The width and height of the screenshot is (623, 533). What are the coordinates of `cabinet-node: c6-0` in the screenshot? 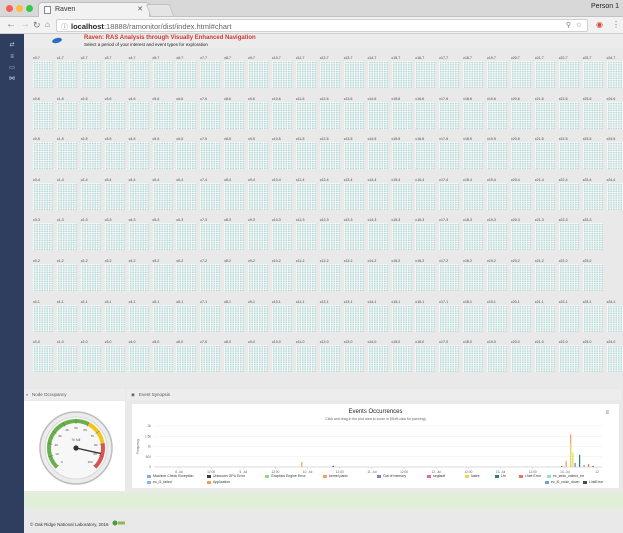 It's located at (186, 356).